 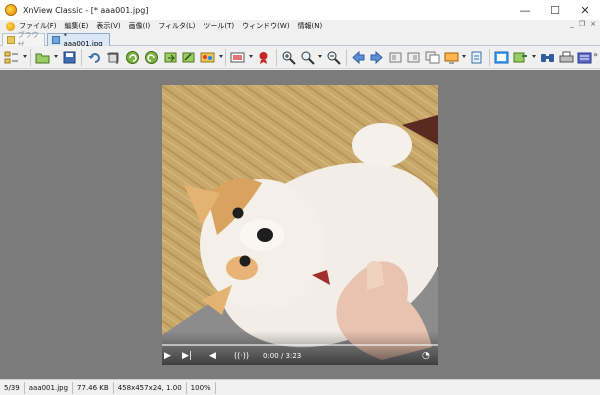 What do you see at coordinates (170, 57) in the screenshot?
I see `export-icon` at bounding box center [170, 57].